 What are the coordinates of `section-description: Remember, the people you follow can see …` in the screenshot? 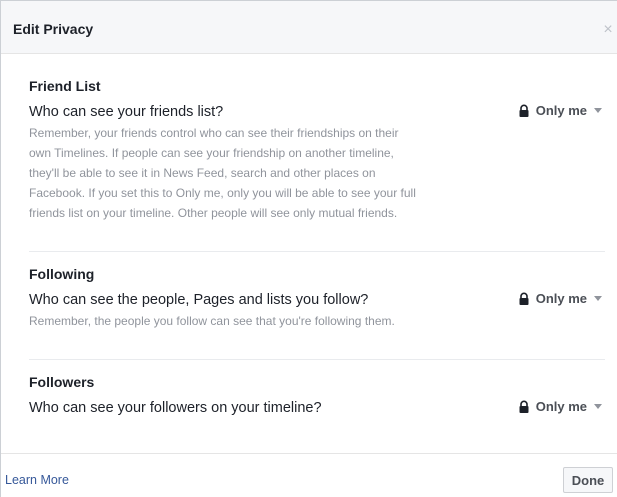 It's located at (212, 321).